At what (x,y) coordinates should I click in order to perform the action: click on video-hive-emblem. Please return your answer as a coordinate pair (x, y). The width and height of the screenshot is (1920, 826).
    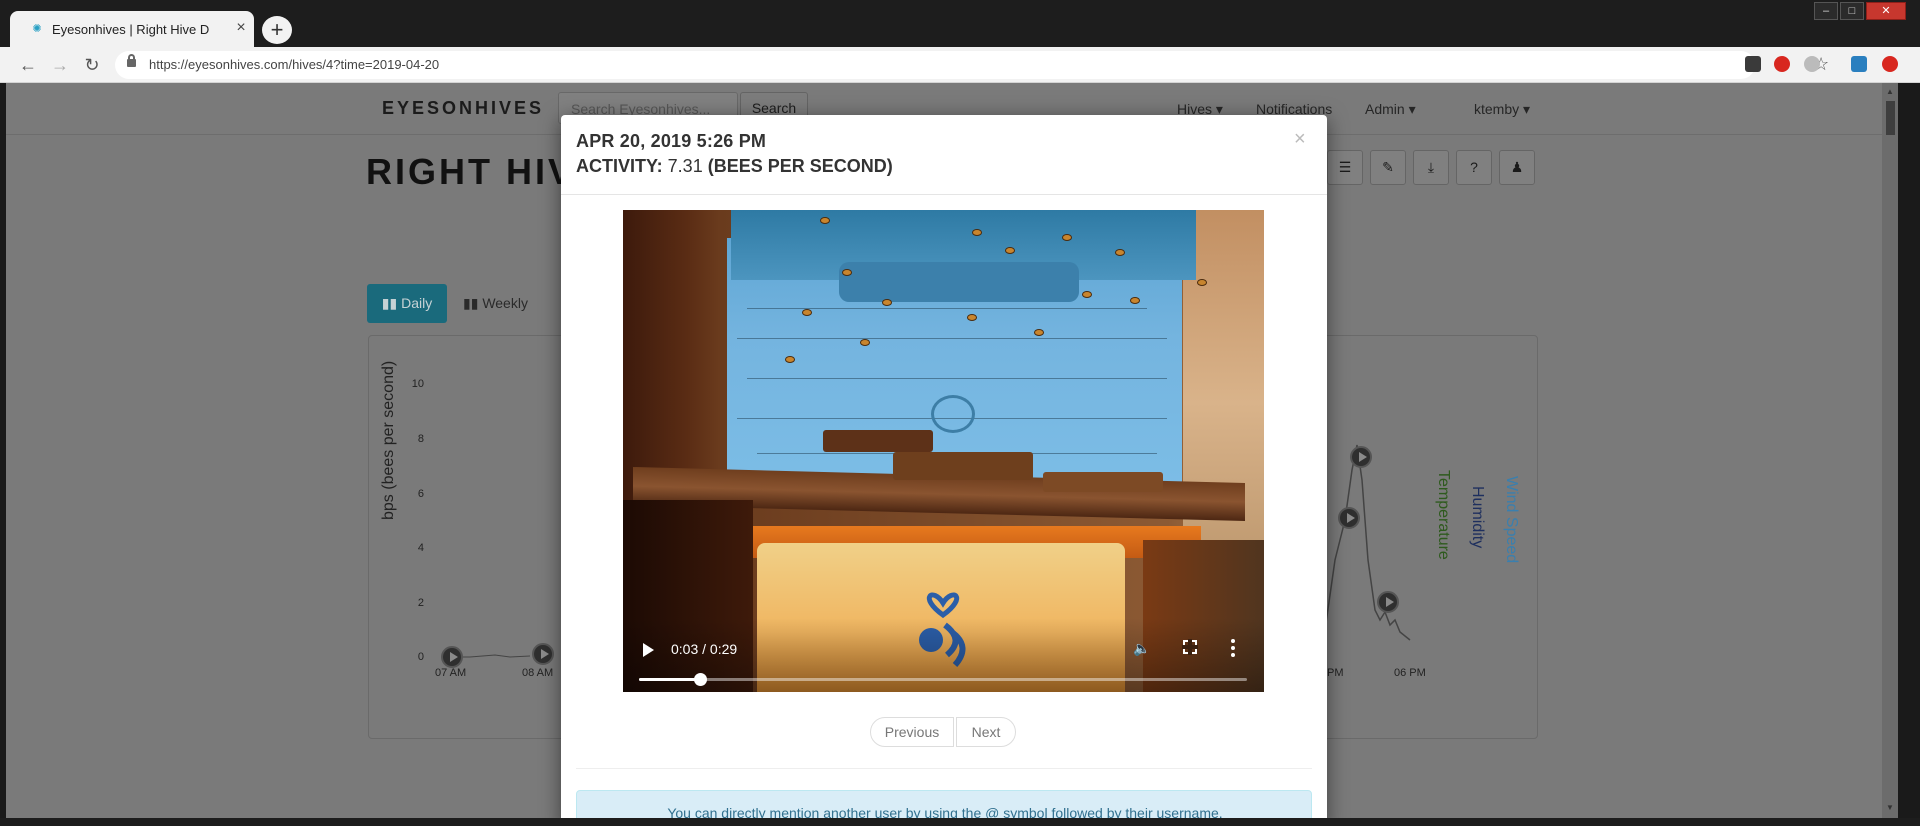
    Looking at the image, I should click on (953, 414).